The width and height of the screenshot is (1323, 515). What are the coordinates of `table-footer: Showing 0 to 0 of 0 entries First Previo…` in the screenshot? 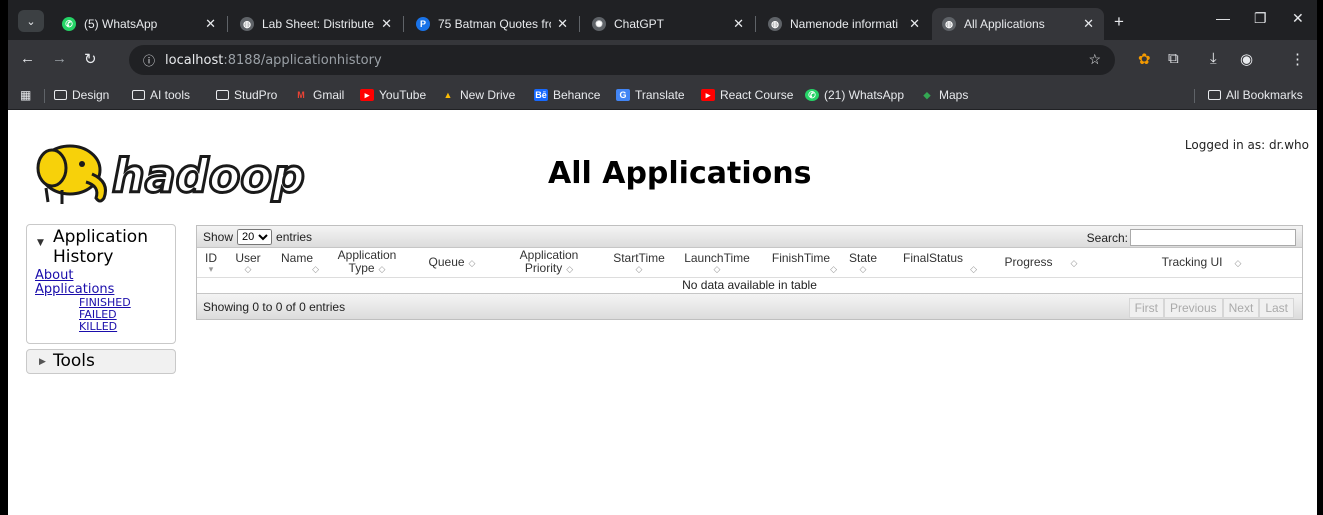 It's located at (749, 306).